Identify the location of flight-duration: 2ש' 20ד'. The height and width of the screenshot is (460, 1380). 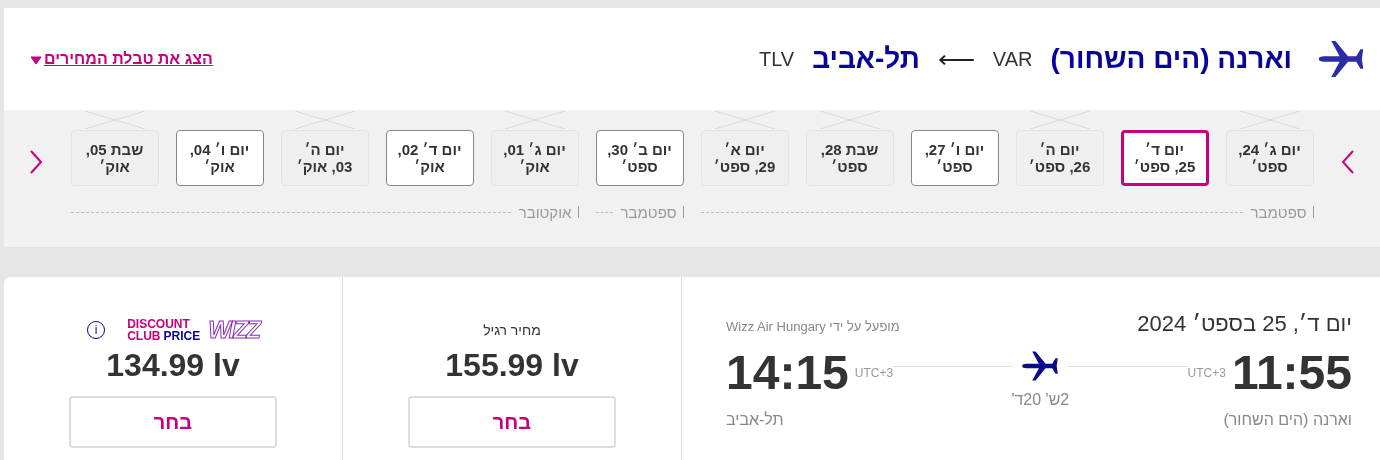
(1040, 400).